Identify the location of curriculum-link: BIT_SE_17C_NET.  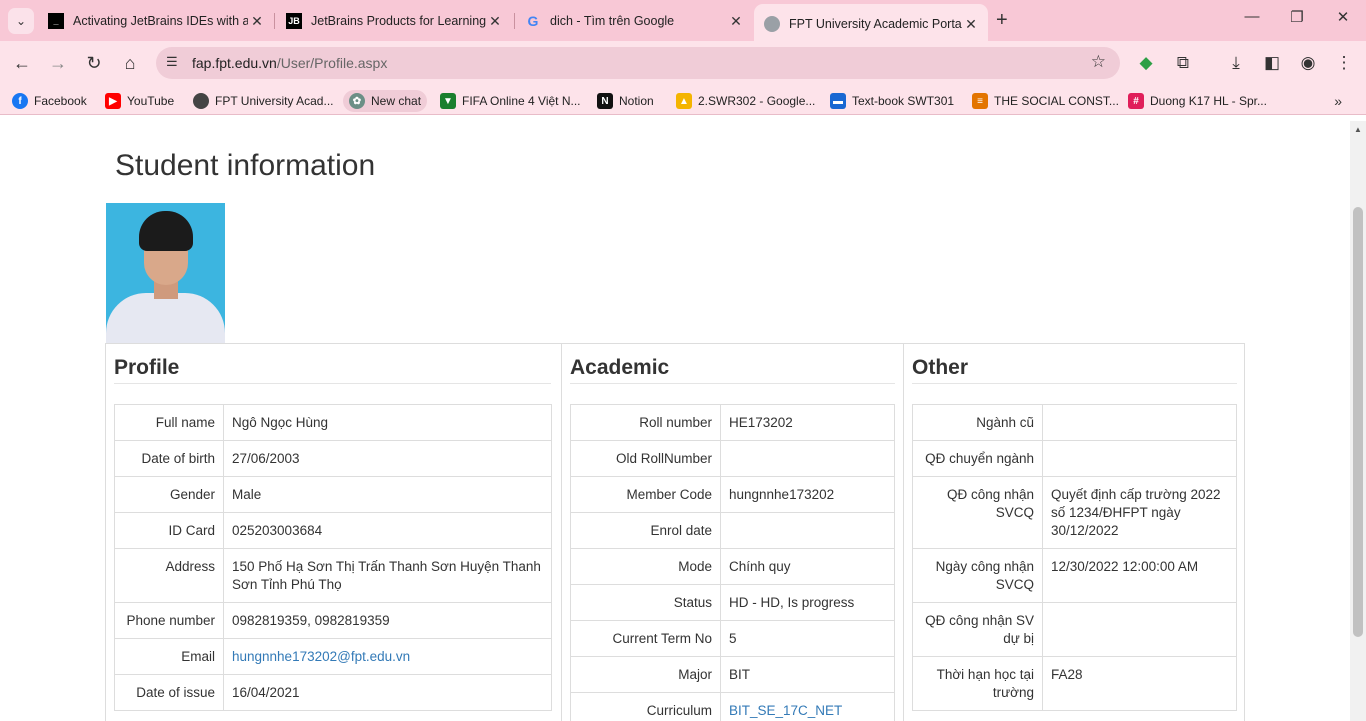
(785, 710).